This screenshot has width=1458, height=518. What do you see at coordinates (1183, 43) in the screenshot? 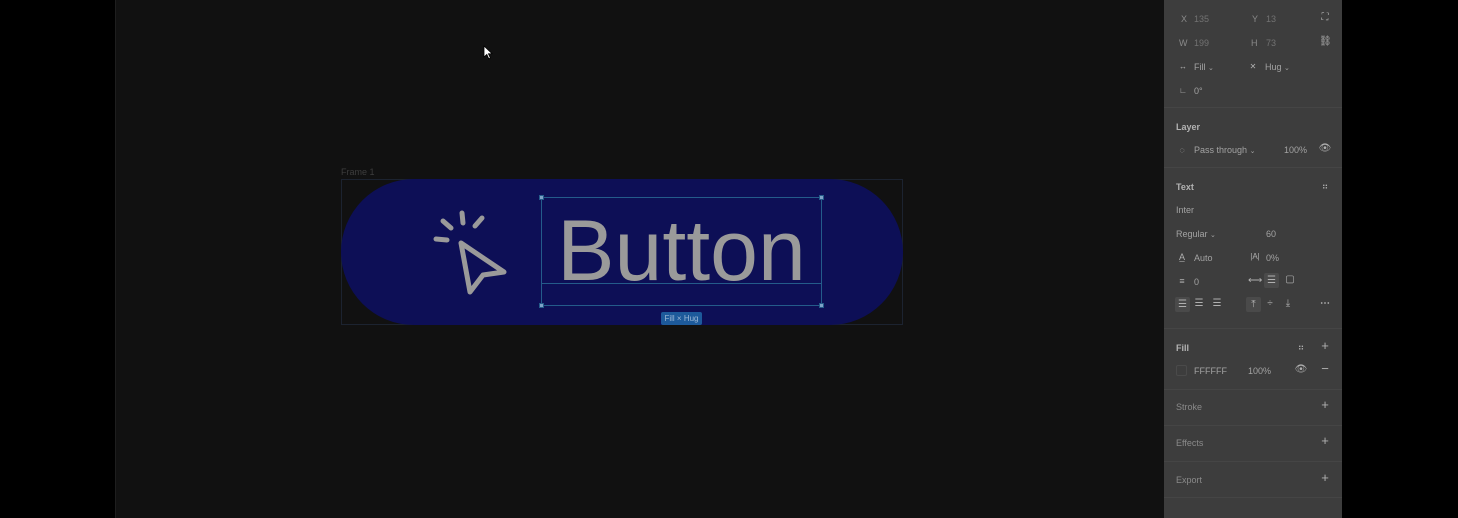
I see `w-label: W` at bounding box center [1183, 43].